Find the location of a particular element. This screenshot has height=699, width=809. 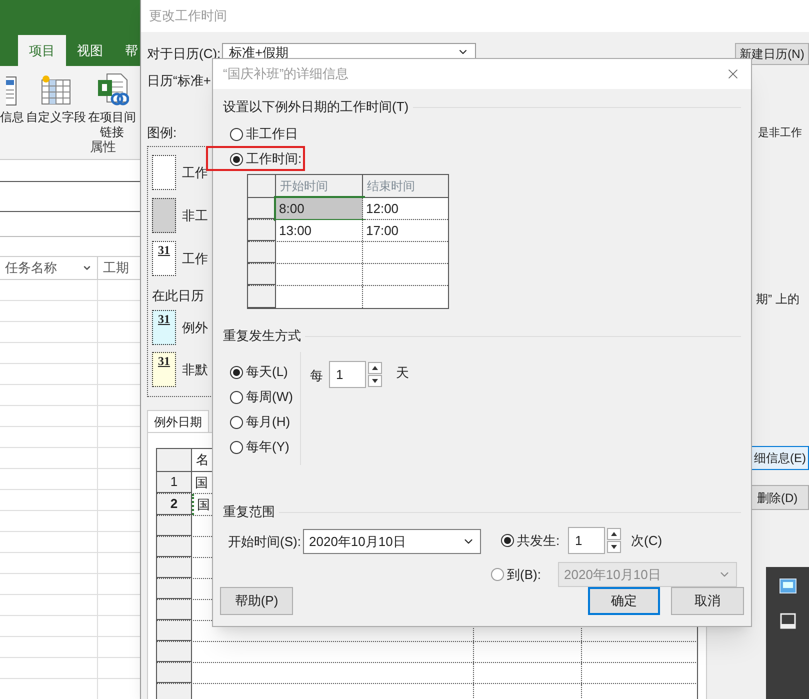

legend-text: 非工 is located at coordinates (195, 215).